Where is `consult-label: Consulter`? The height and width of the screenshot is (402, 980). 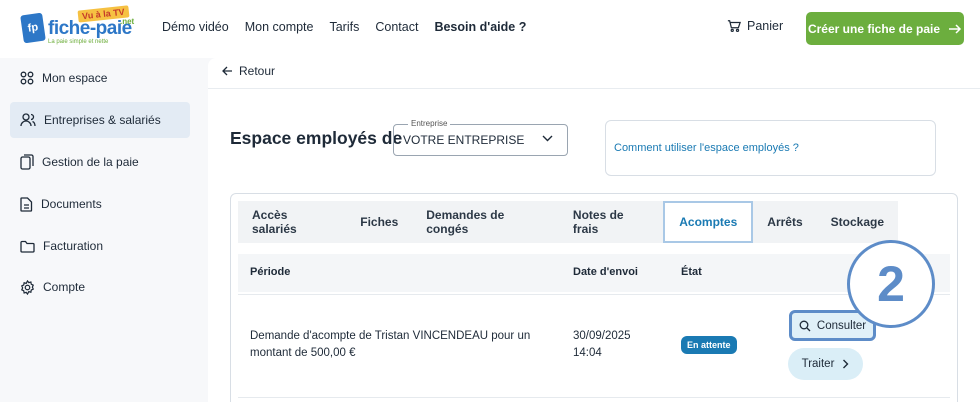
consult-label: Consulter is located at coordinates (841, 325).